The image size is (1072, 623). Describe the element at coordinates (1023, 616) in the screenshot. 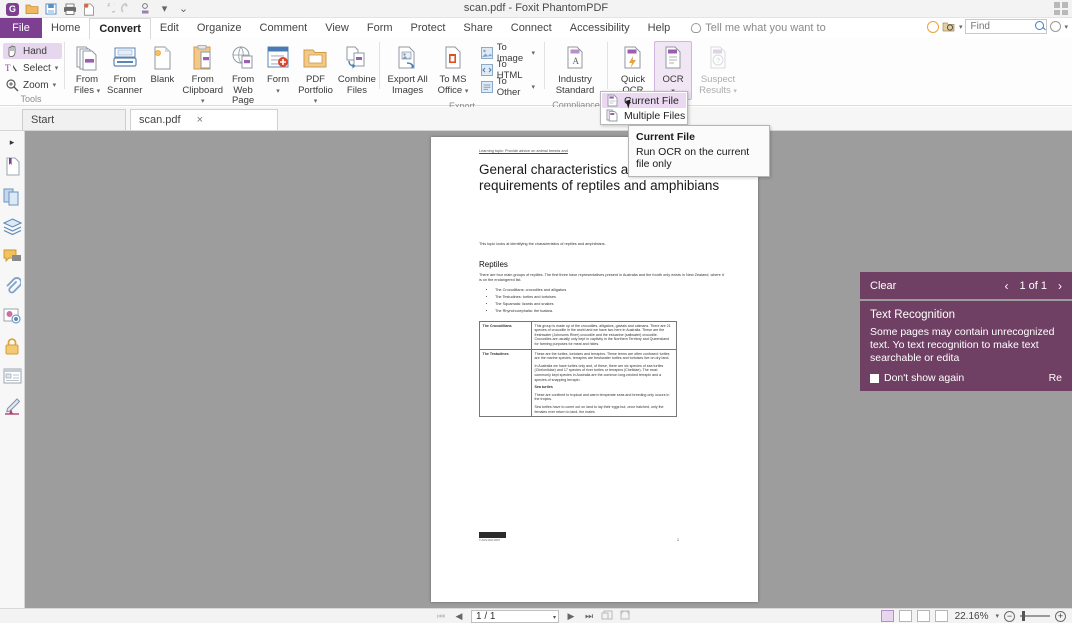

I see `zoom-slider-handle` at that location.